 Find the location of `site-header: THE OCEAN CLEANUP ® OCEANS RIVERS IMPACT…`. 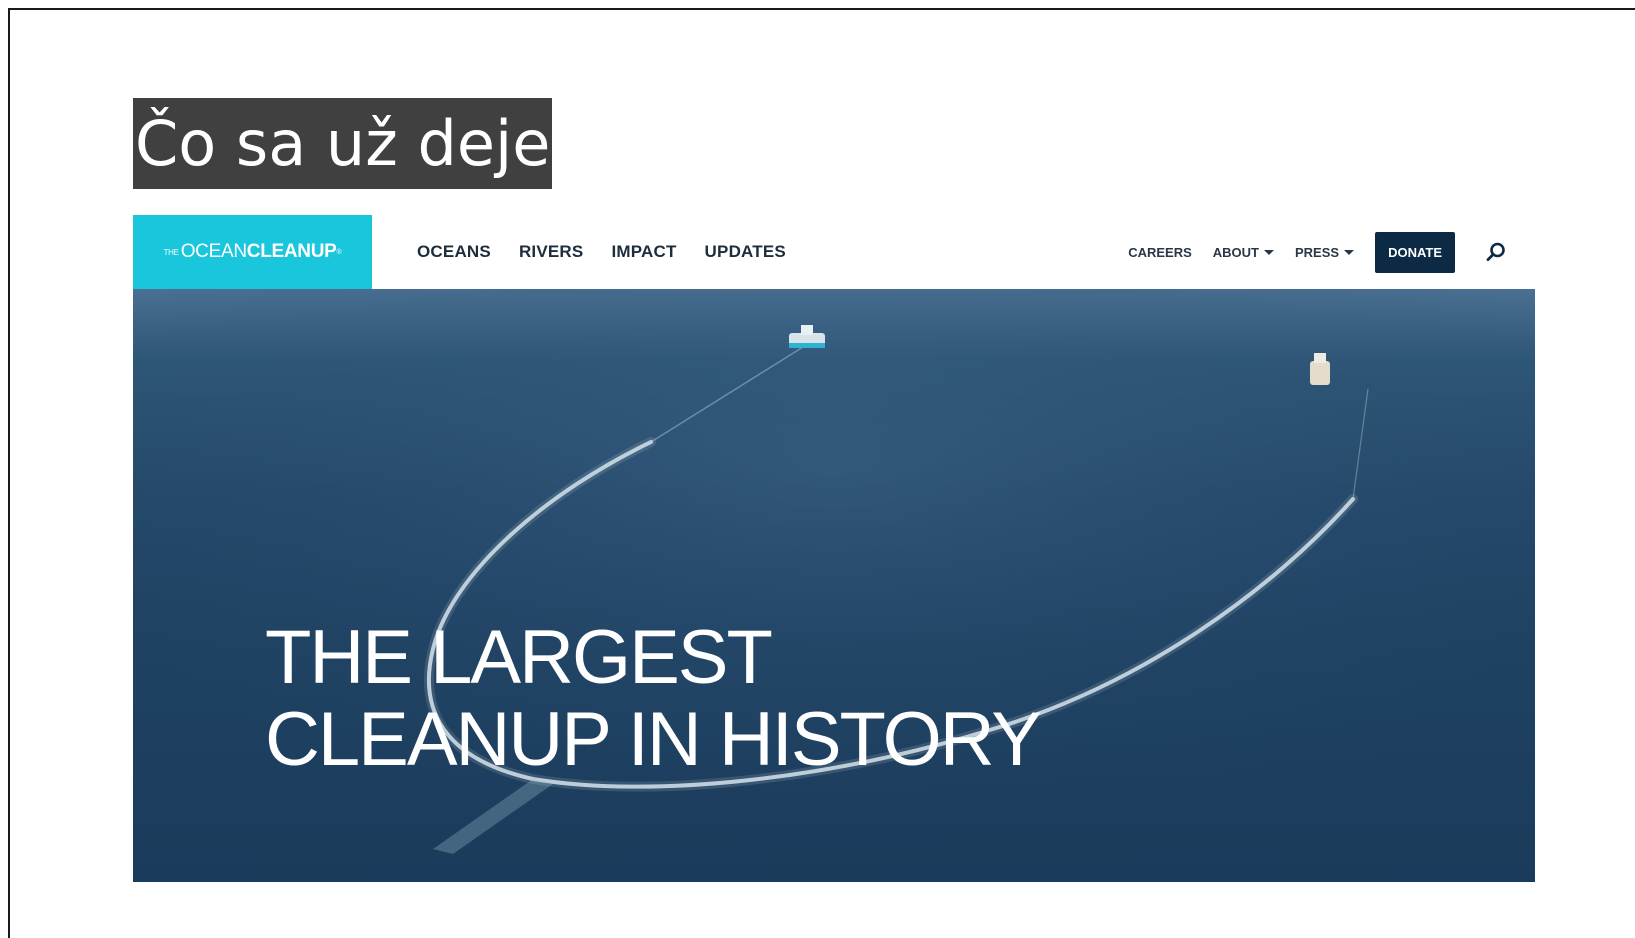

site-header: THE OCEAN CLEANUP ® OCEANS RIVERS IMPACT… is located at coordinates (834, 252).